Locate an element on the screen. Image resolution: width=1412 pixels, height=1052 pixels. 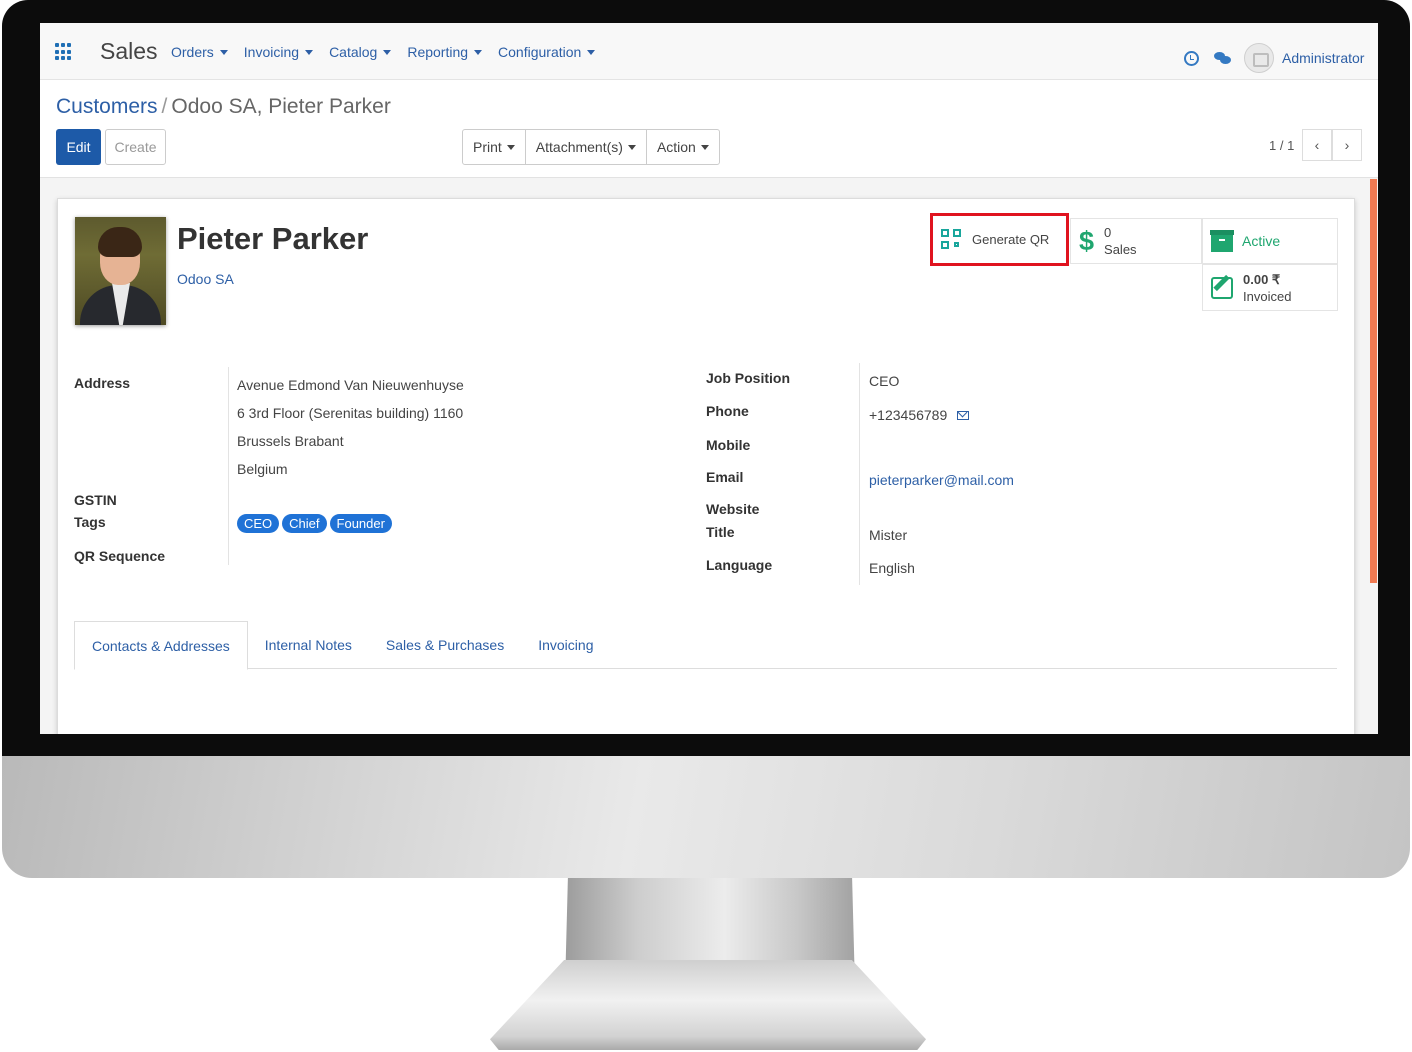
job-position-value: CEO is located at coordinates (884, 381).